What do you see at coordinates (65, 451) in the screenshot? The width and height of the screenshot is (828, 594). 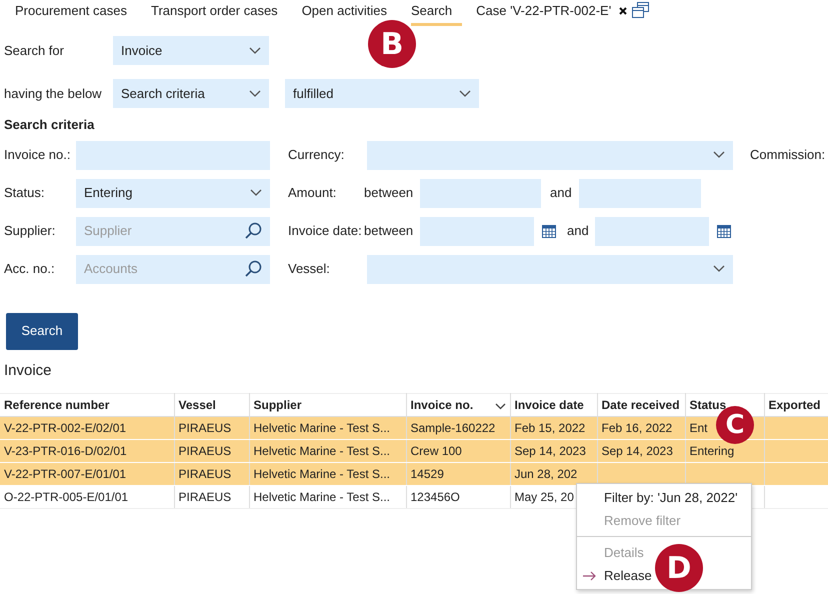 I see `table-cell: V-23-PTR-016-D/02/01` at bounding box center [65, 451].